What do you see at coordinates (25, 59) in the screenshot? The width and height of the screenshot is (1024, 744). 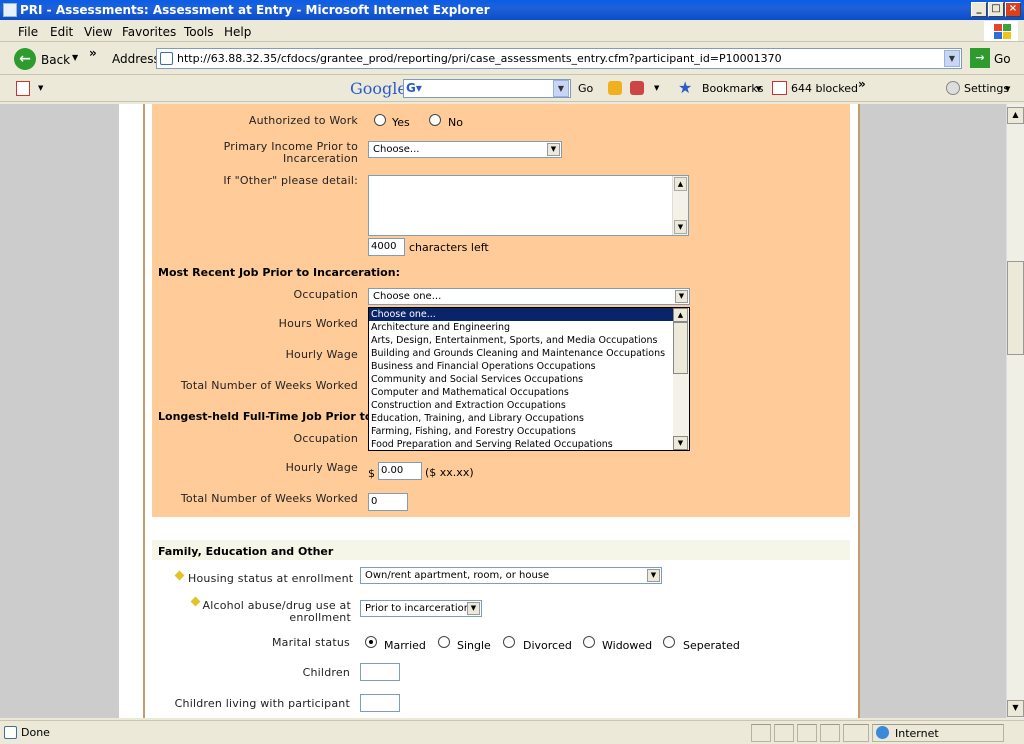 I see `back-arrow-icon: ←` at bounding box center [25, 59].